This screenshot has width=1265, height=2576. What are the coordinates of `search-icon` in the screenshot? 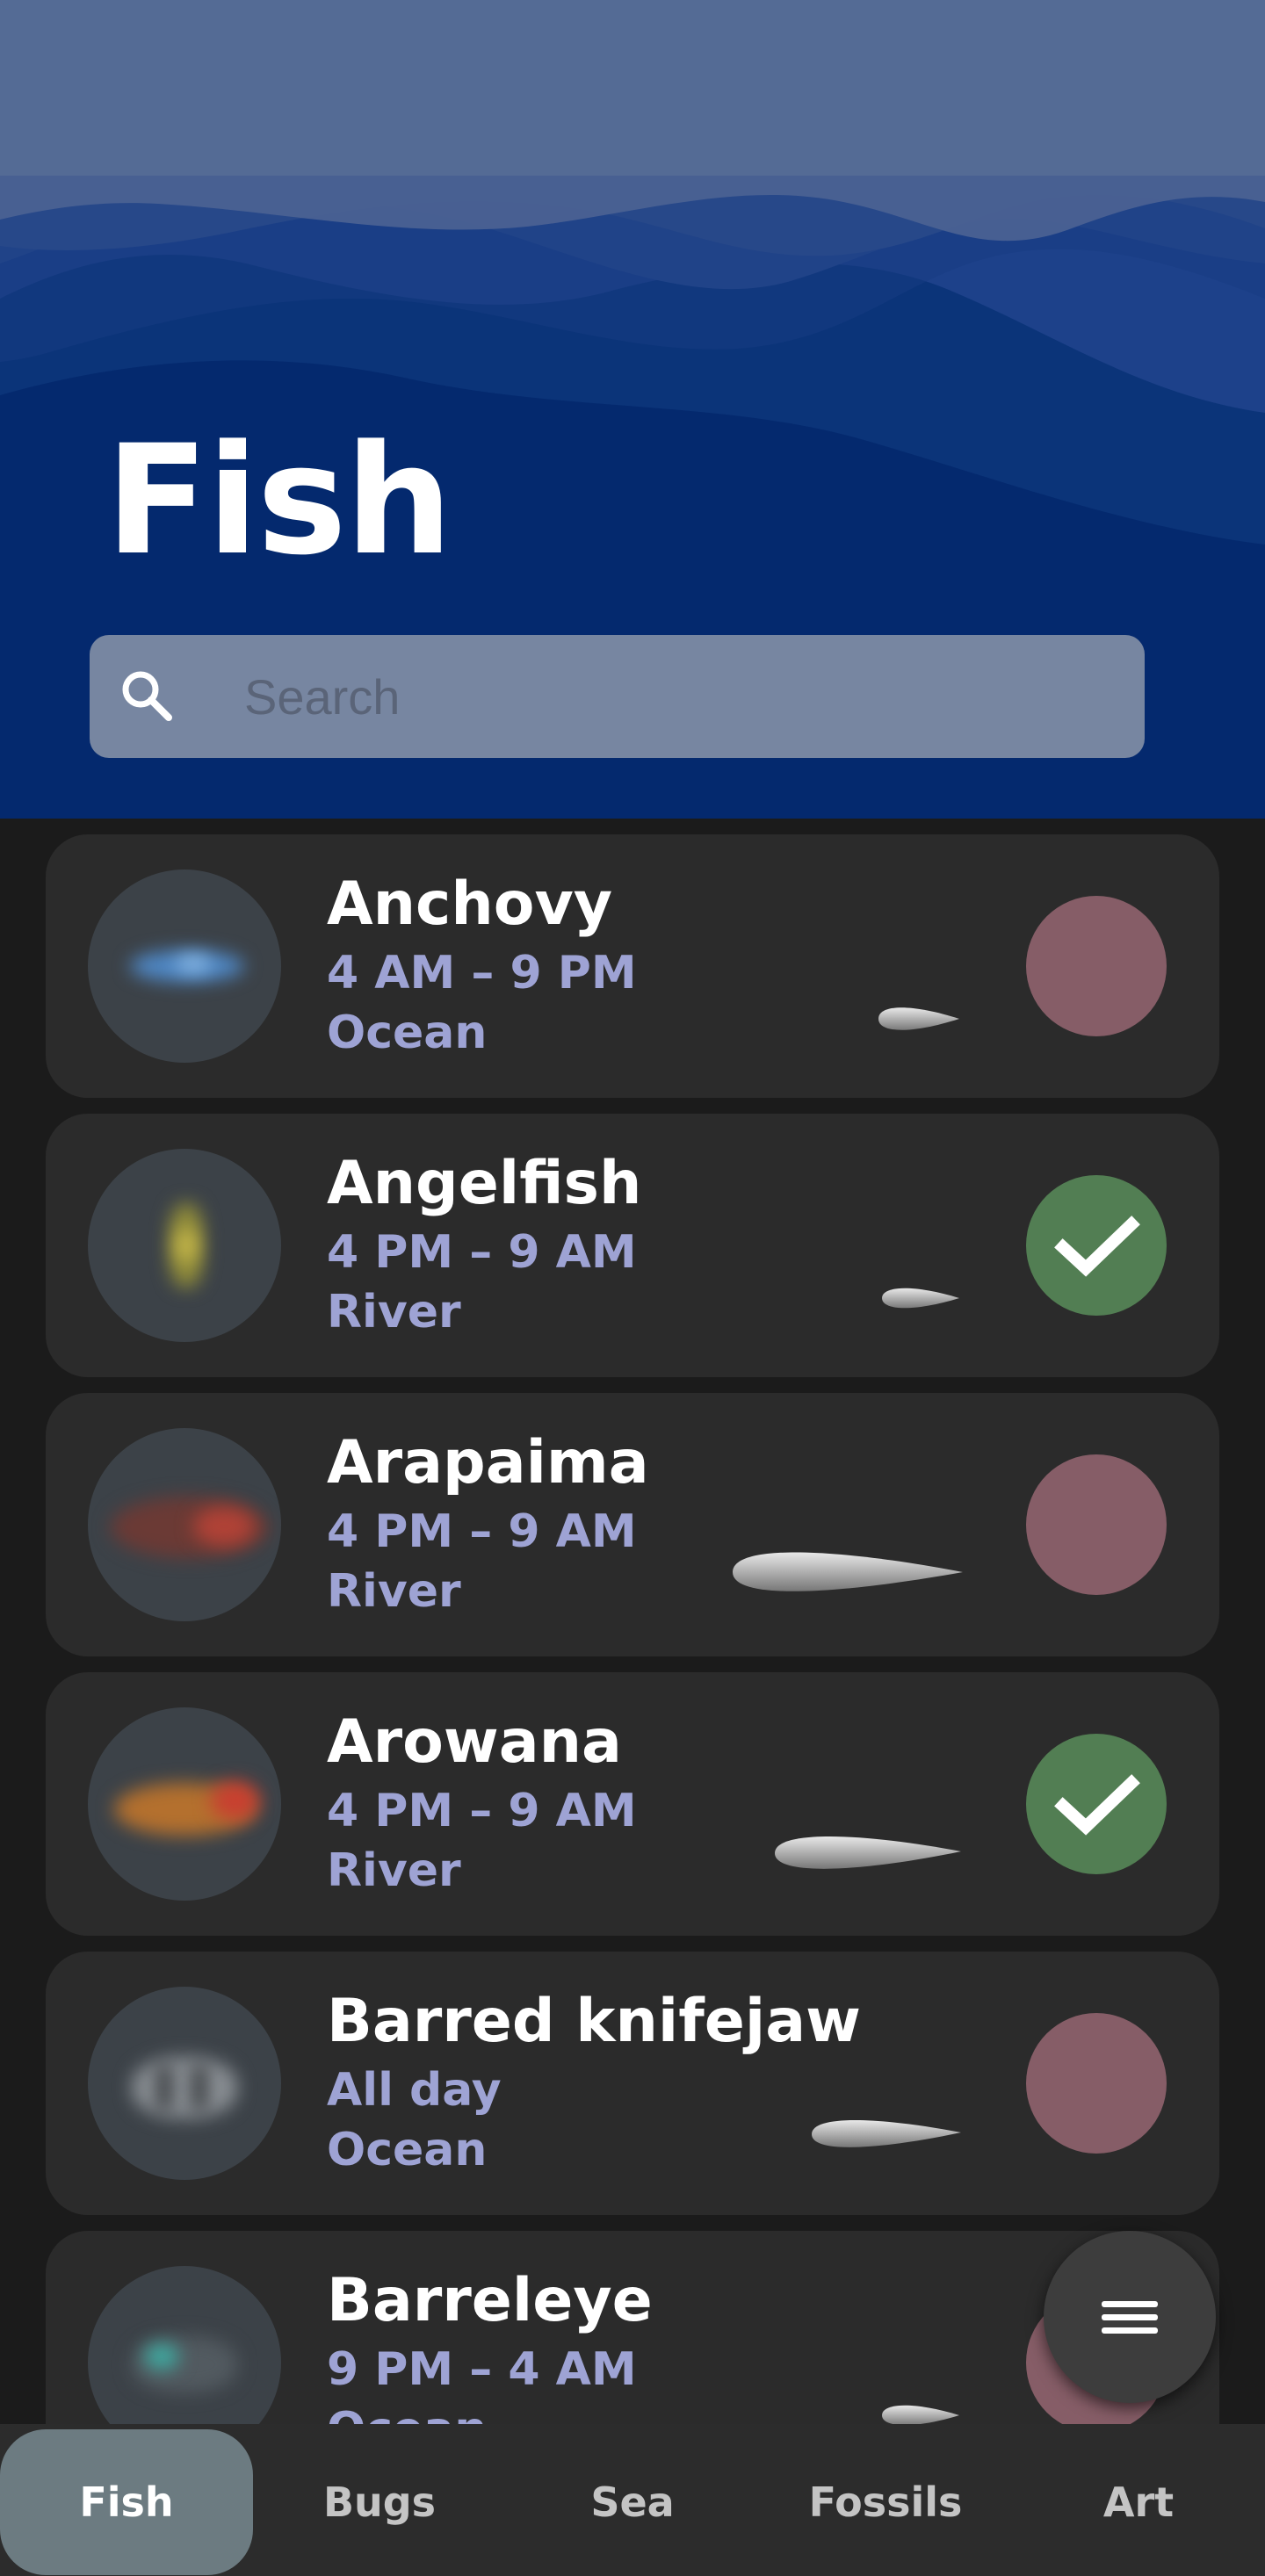 It's located at (147, 696).